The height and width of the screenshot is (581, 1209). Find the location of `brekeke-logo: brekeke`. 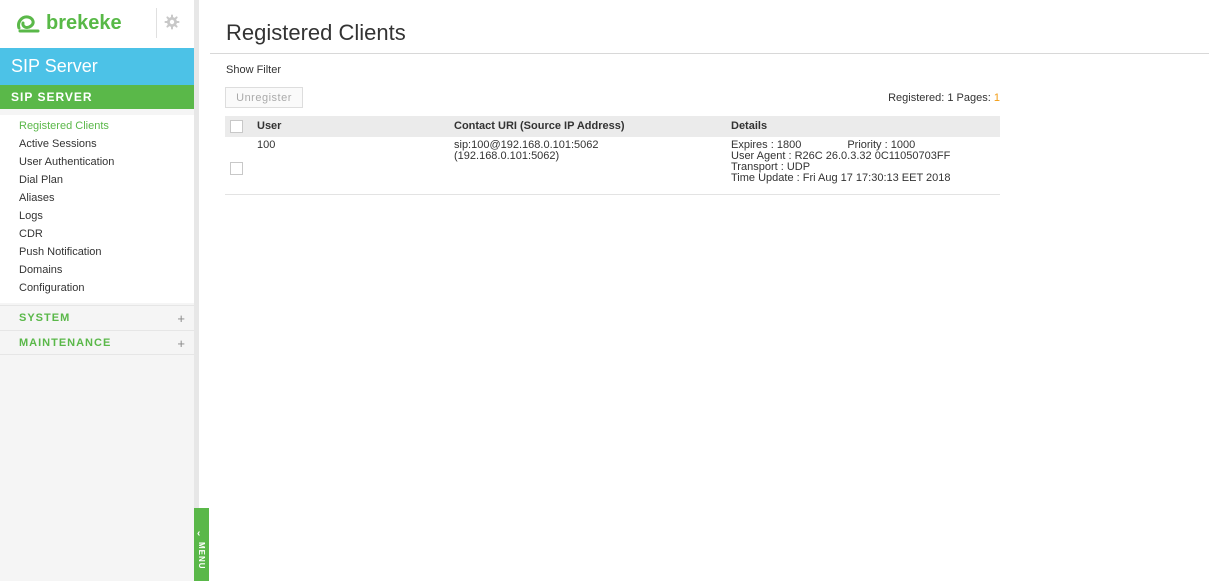

brekeke-logo: brekeke is located at coordinates (69, 23).